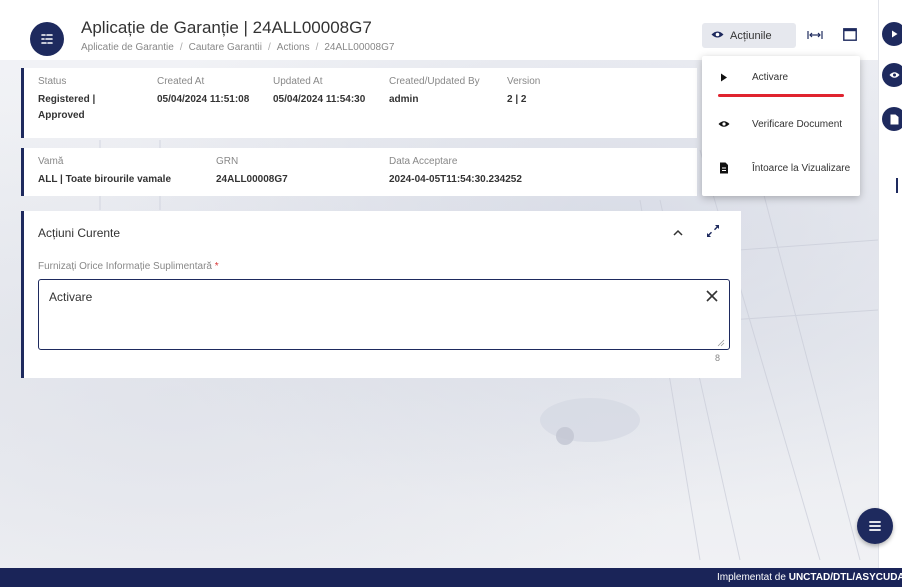 Image resolution: width=902 pixels, height=587 pixels. What do you see at coordinates (797, 124) in the screenshot?
I see `menu-item-label: Verificare Document` at bounding box center [797, 124].